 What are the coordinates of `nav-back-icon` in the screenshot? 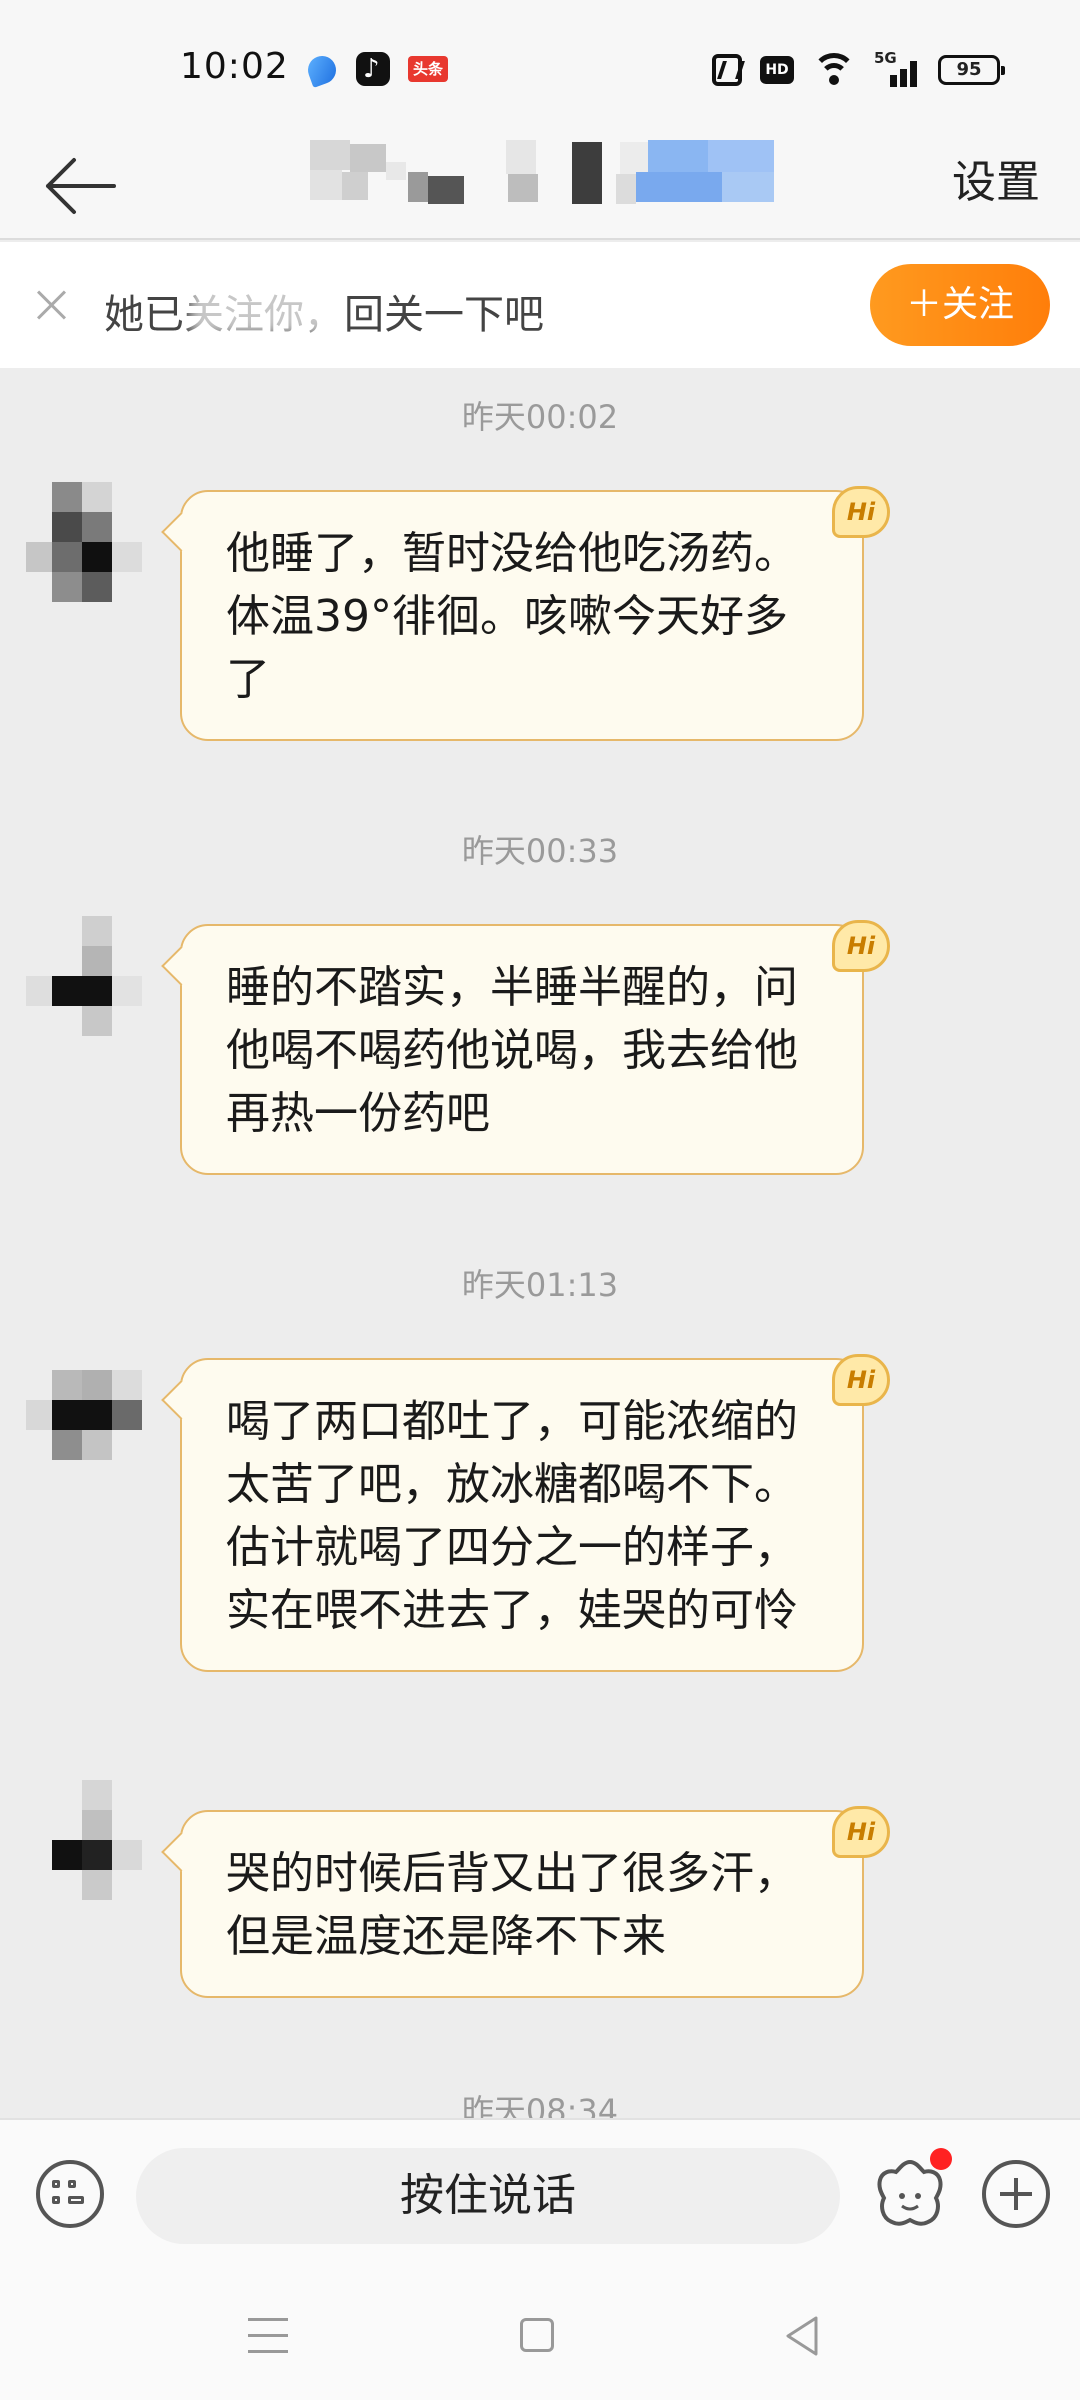 It's located at (802, 2336).